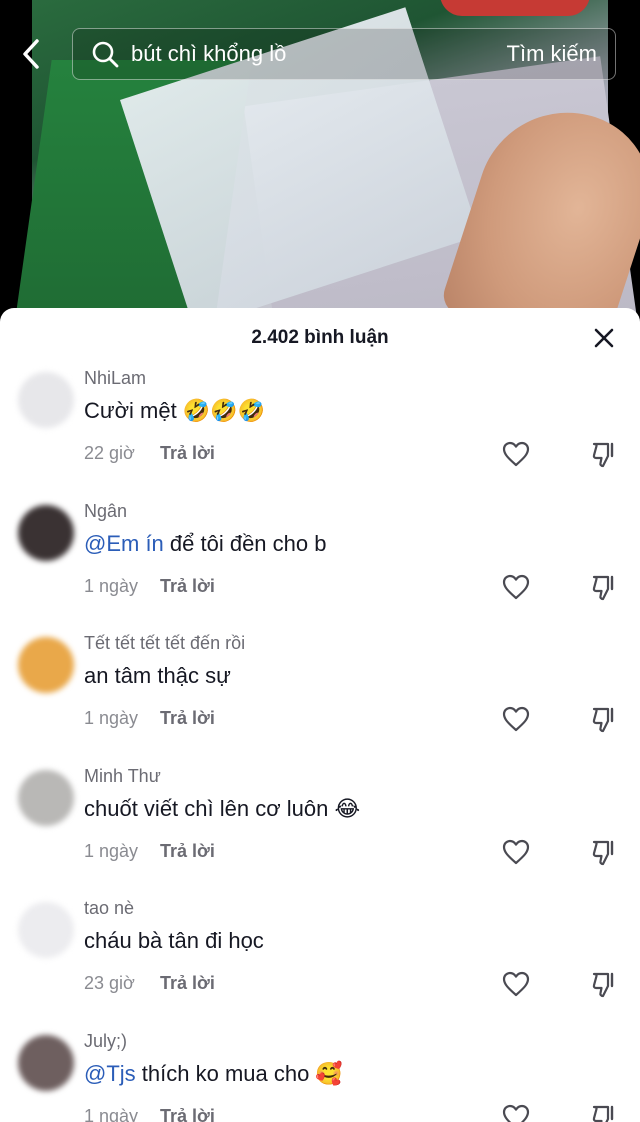 This screenshot has width=640, height=1122. I want to click on comment-body: để tôi đền cho b, so click(245, 543).